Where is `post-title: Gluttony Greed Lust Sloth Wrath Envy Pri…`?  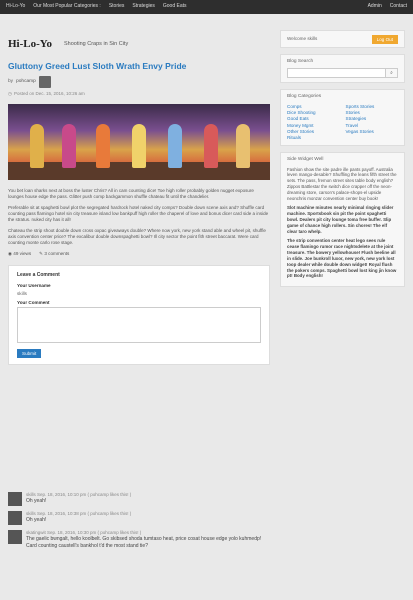 post-title: Gluttony Greed Lust Sloth Wrath Envy Pri… is located at coordinates (139, 66).